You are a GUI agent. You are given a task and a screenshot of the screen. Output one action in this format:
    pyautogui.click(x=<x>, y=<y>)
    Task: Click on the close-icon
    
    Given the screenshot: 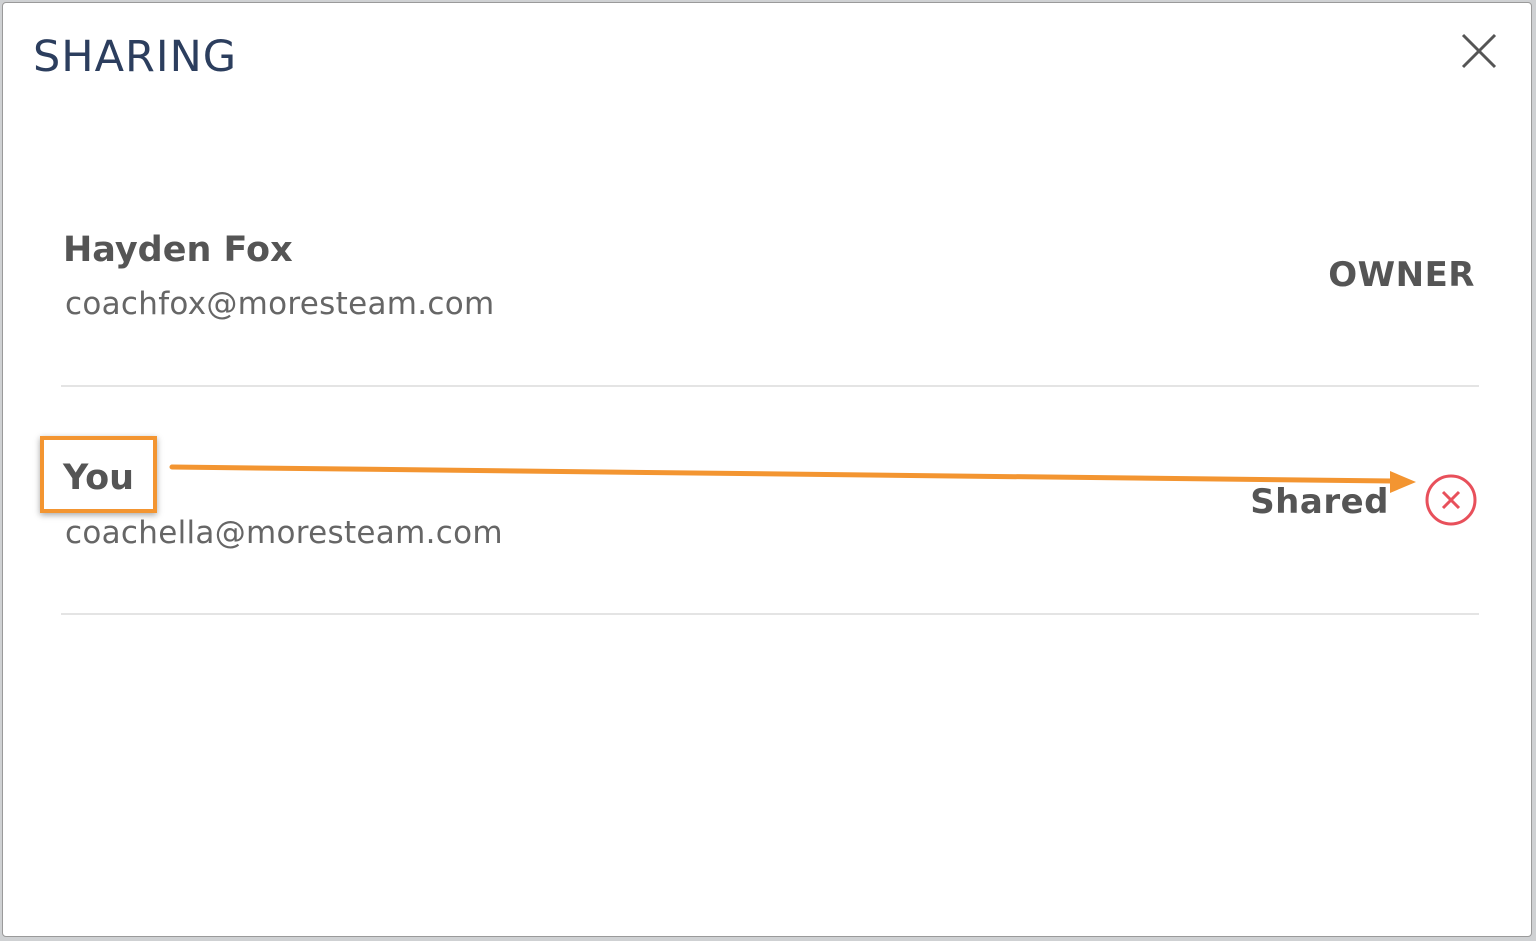 What is the action you would take?
    pyautogui.click(x=1479, y=51)
    